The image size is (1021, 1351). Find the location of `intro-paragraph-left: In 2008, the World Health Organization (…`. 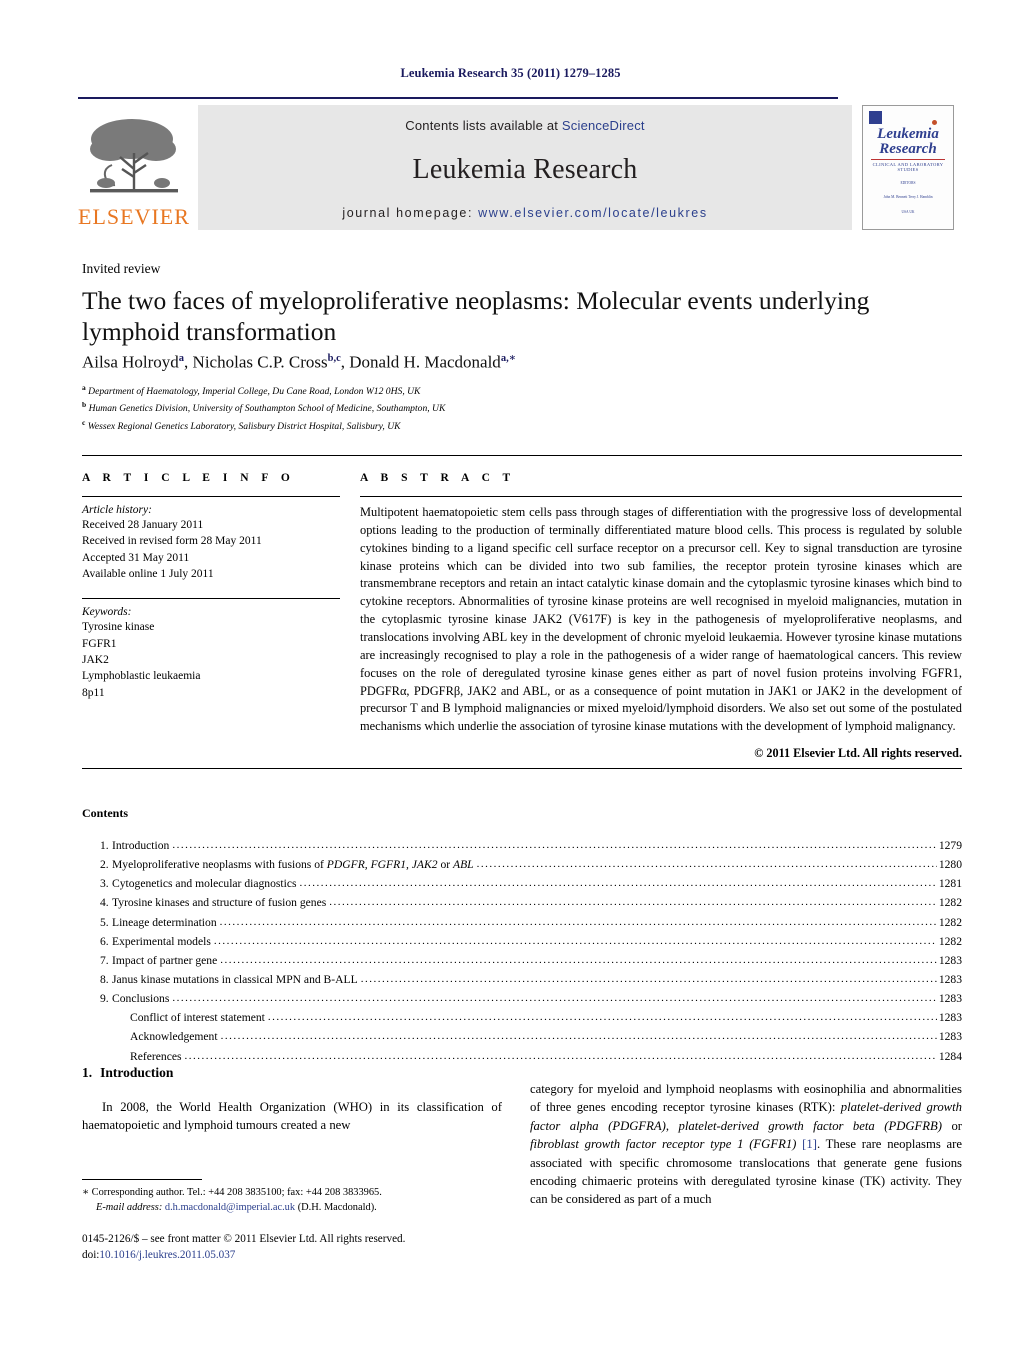

intro-paragraph-left: In 2008, the World Health Organization (… is located at coordinates (292, 1116).